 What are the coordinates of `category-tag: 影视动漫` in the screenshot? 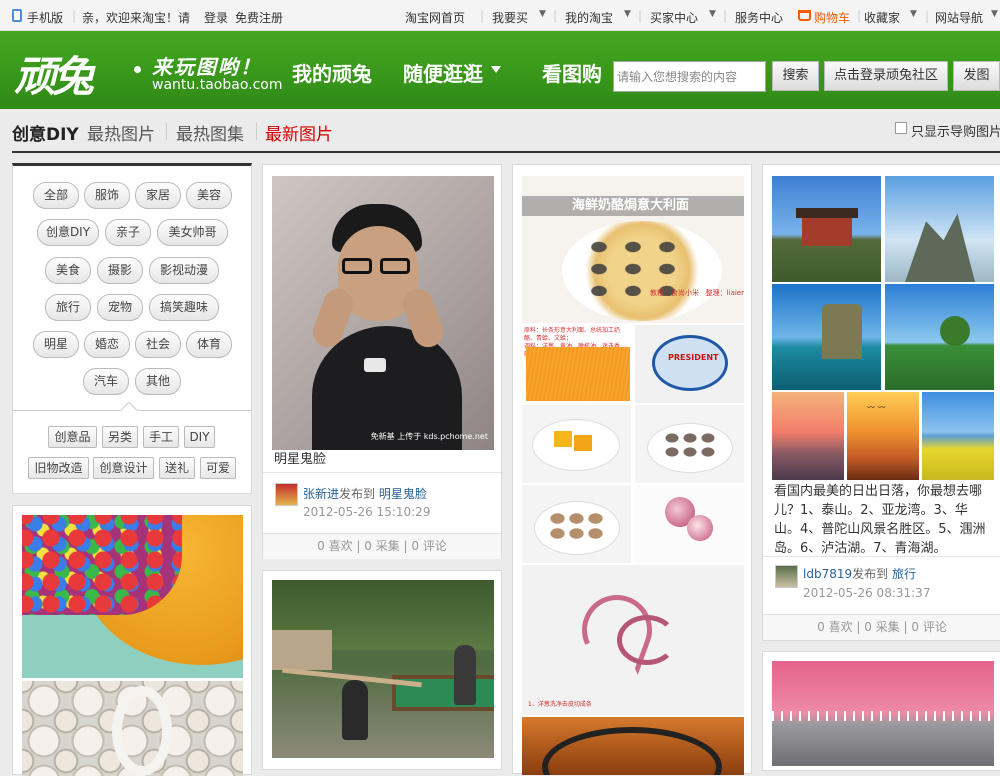 It's located at (184, 270).